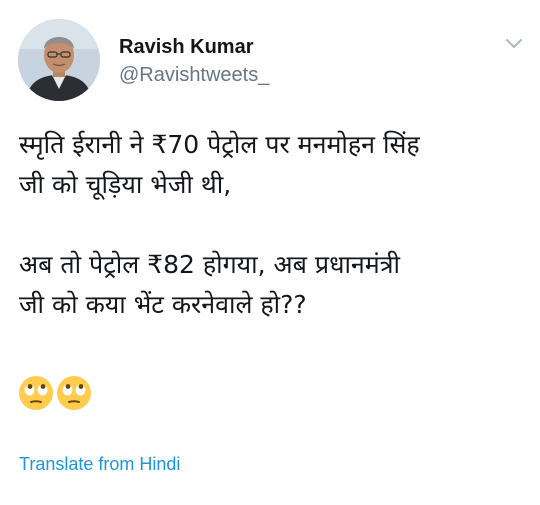 This screenshot has height=505, width=540. I want to click on chevron-down-icon, so click(514, 44).